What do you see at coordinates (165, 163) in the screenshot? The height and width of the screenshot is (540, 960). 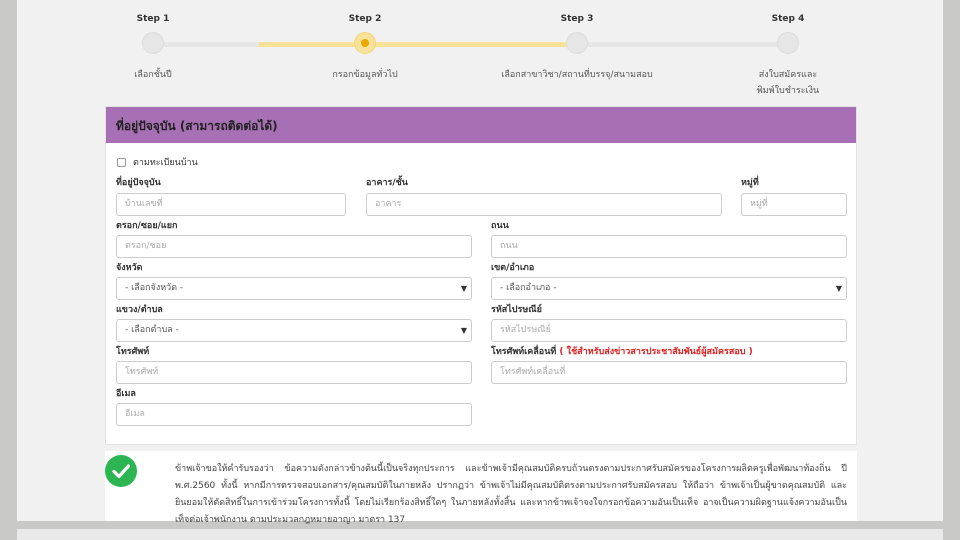 I see `same-as-house-reg-label: ตามทะเบียนบ้าน` at bounding box center [165, 163].